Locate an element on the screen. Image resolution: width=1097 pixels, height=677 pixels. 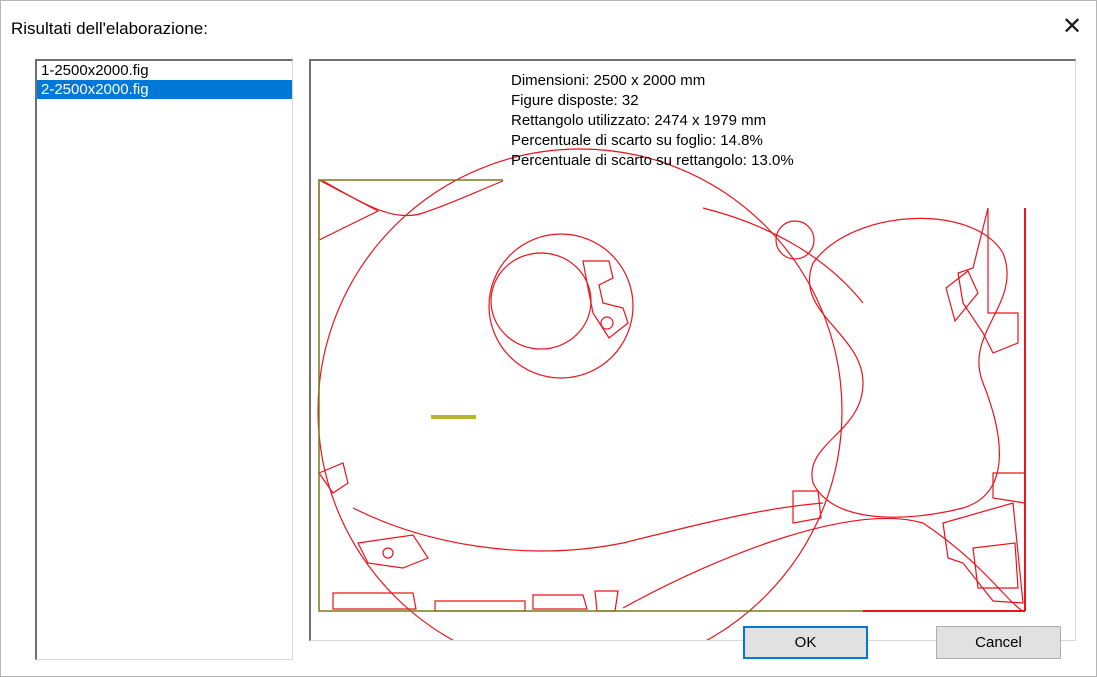
bottom-bar3-part is located at coordinates (560, 602).